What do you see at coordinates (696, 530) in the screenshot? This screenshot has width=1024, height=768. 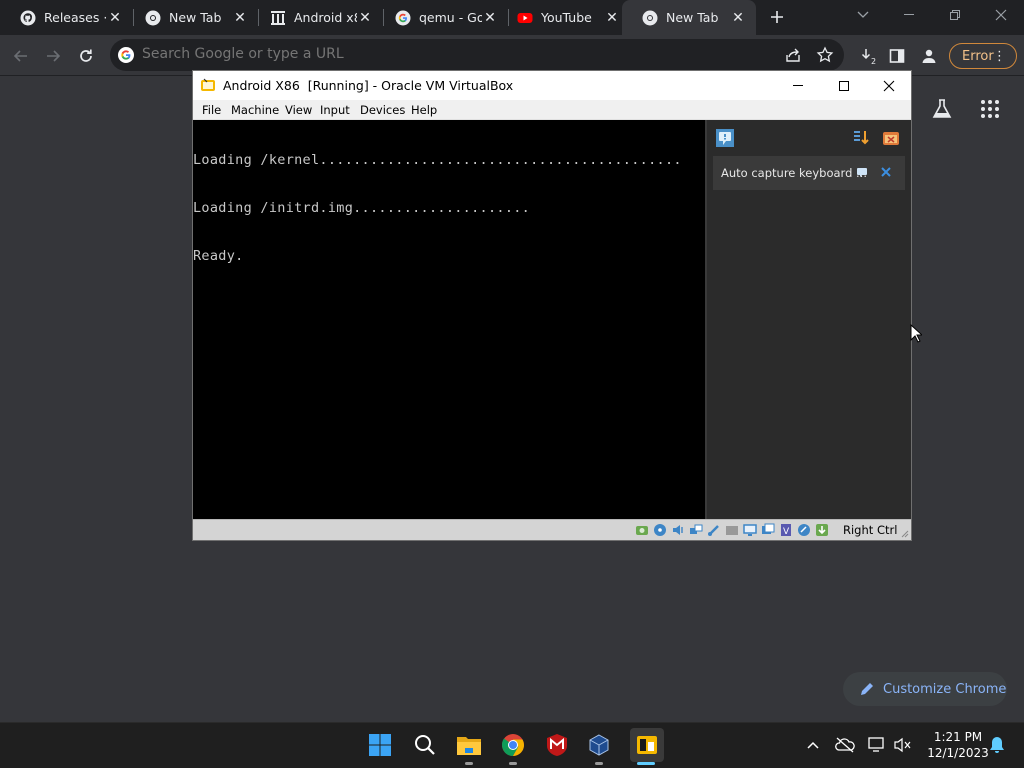 I see `network-icon` at bounding box center [696, 530].